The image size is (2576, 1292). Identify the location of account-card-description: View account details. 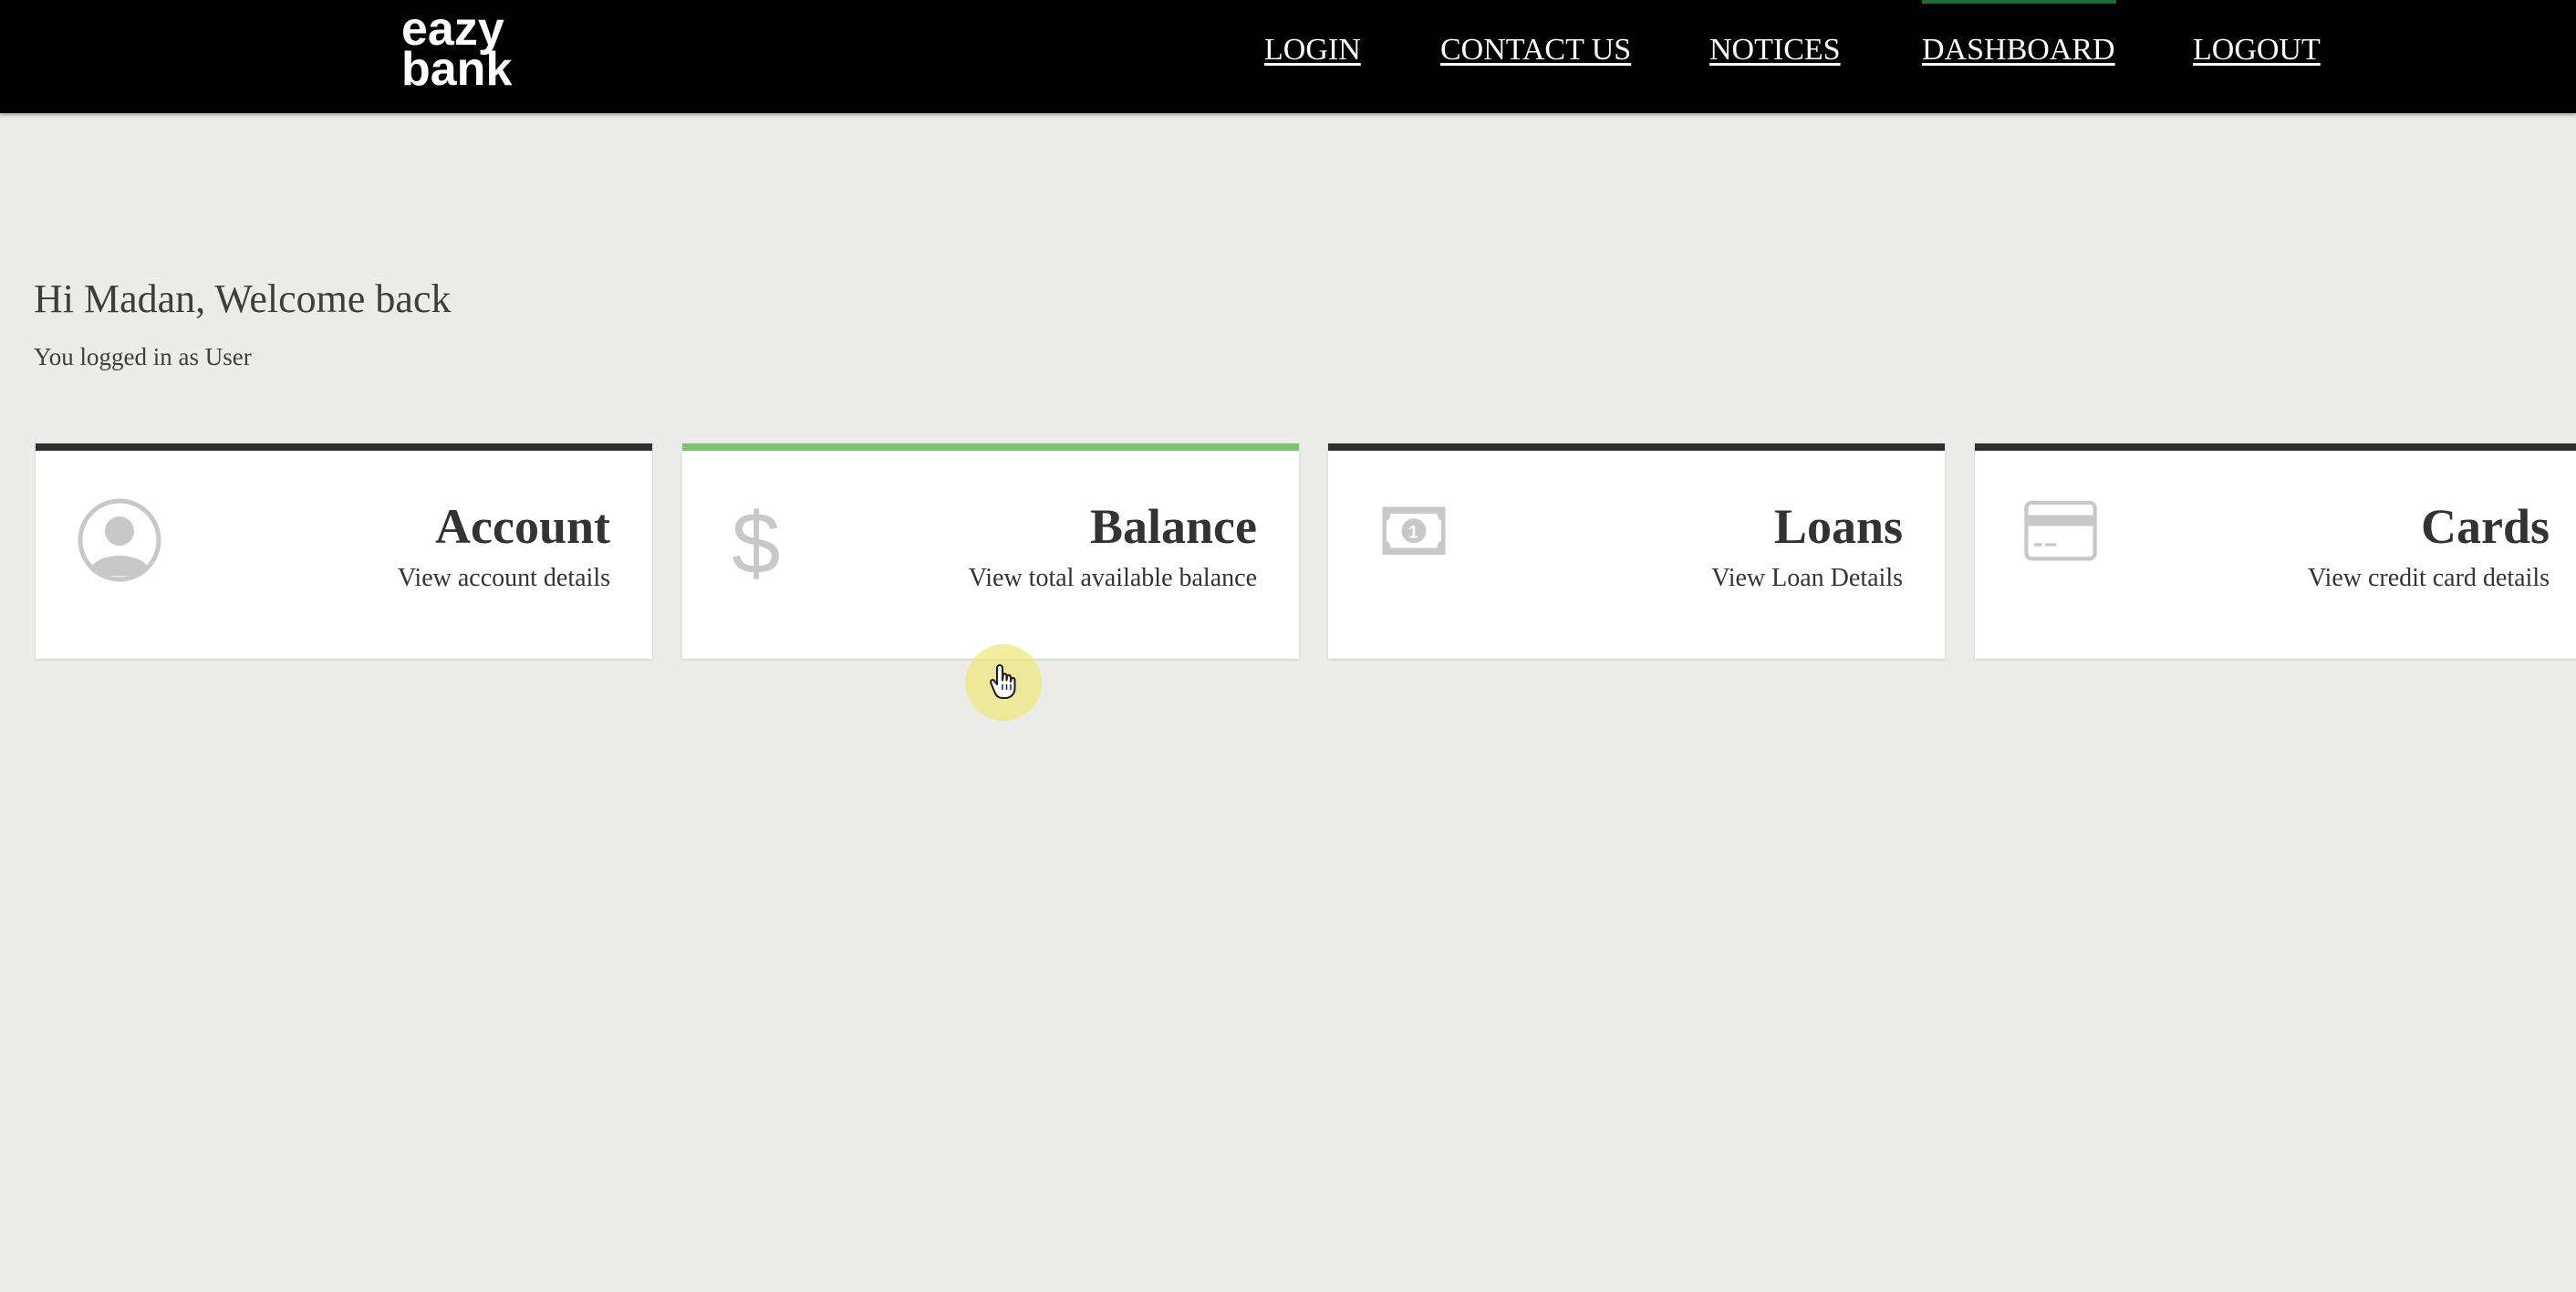
(503, 578).